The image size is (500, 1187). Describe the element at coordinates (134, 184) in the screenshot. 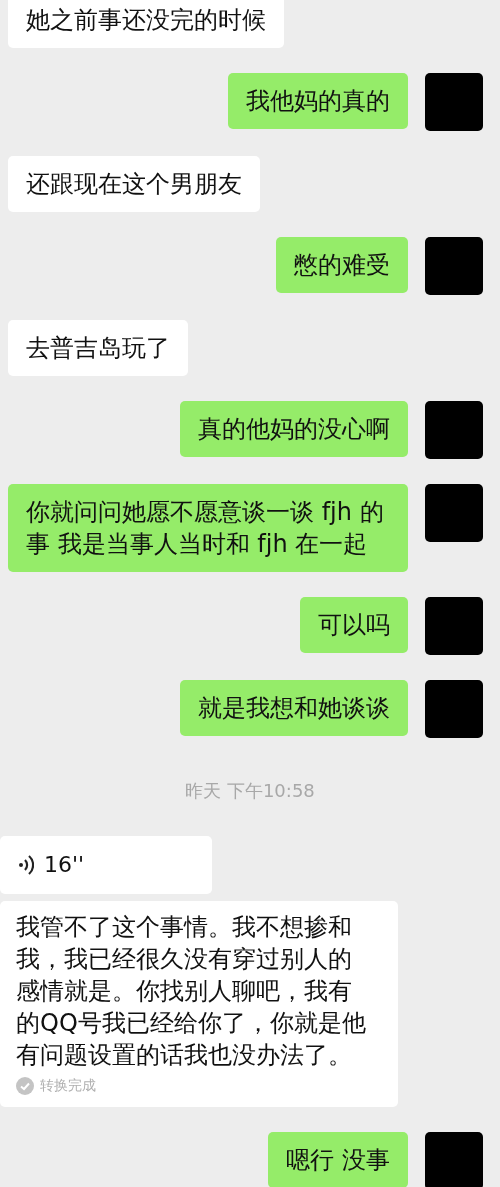

I see `message-bubble: 还跟现在这个男朋友` at that location.